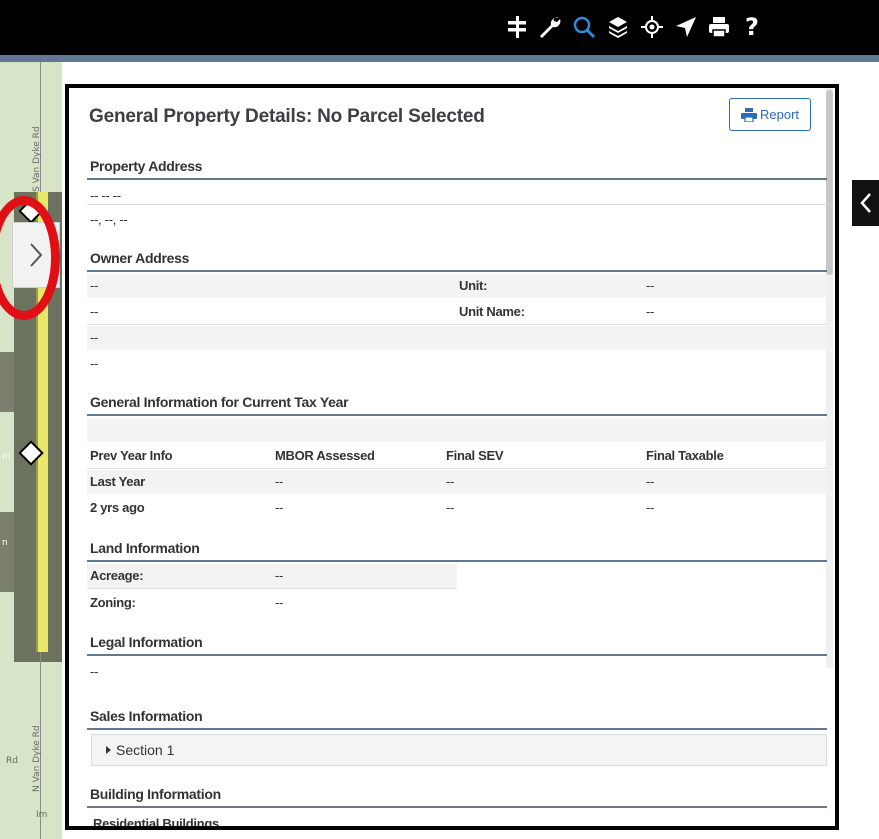 This screenshot has height=839, width=879. Describe the element at coordinates (42, 815) in the screenshot. I see `map-road-label: Im` at that location.